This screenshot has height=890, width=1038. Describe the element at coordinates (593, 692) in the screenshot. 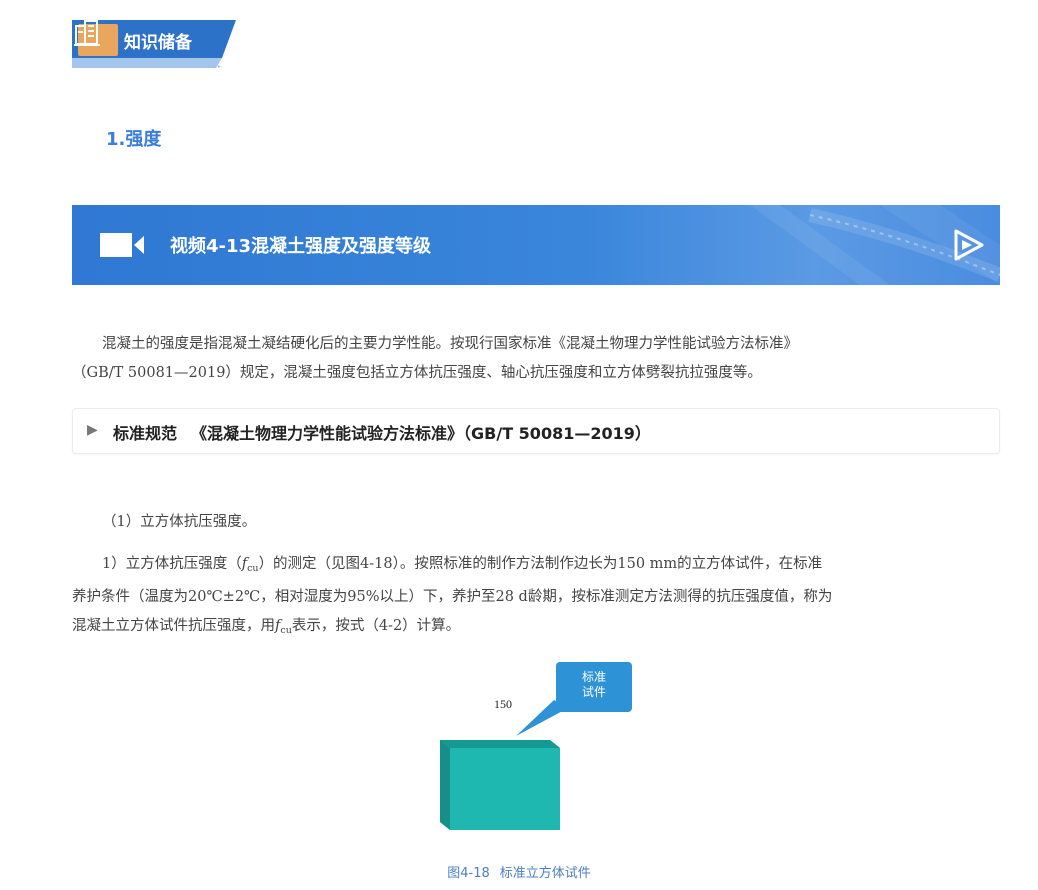

I see `callout-line-2: 试件` at that location.